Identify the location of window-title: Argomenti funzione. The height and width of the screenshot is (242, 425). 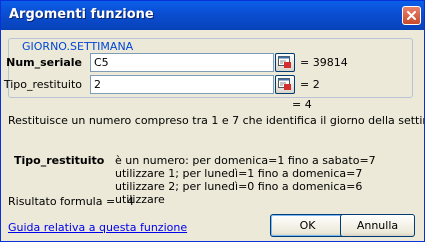
(81, 14).